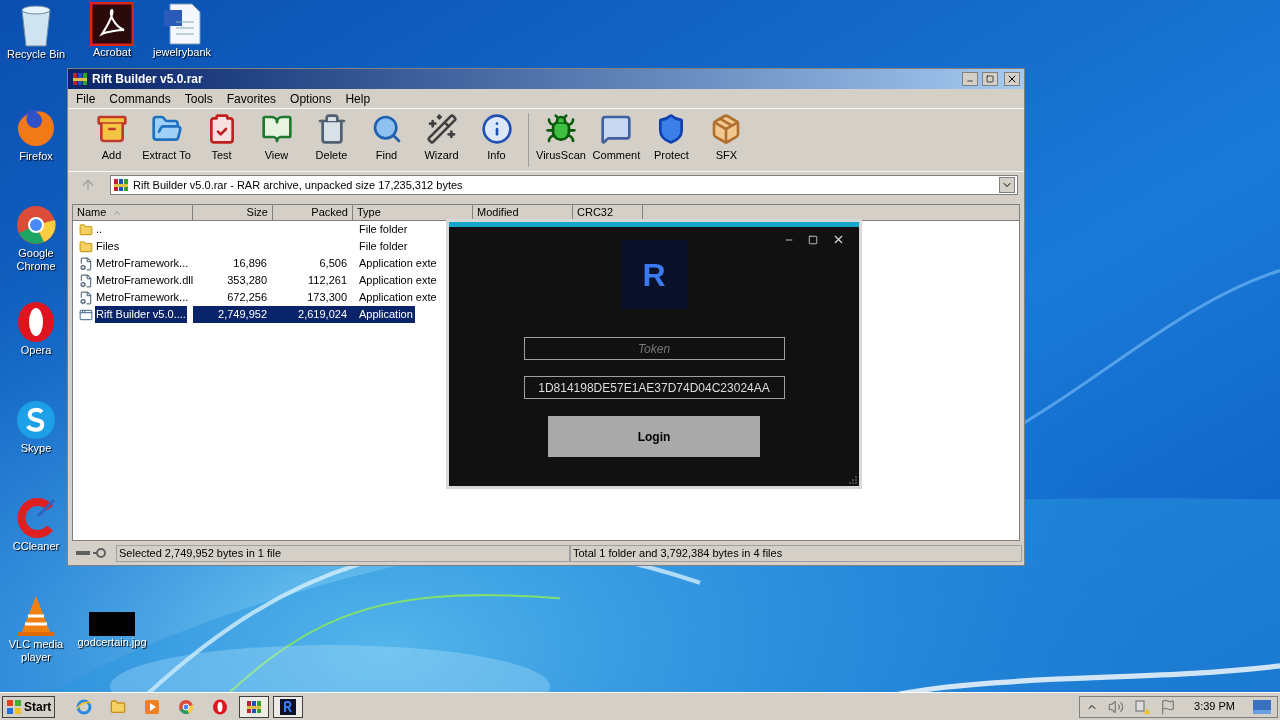 The height and width of the screenshot is (720, 1280). Describe the element at coordinates (36, 156) in the screenshot. I see `desktop-icon-label: Firefox` at that location.